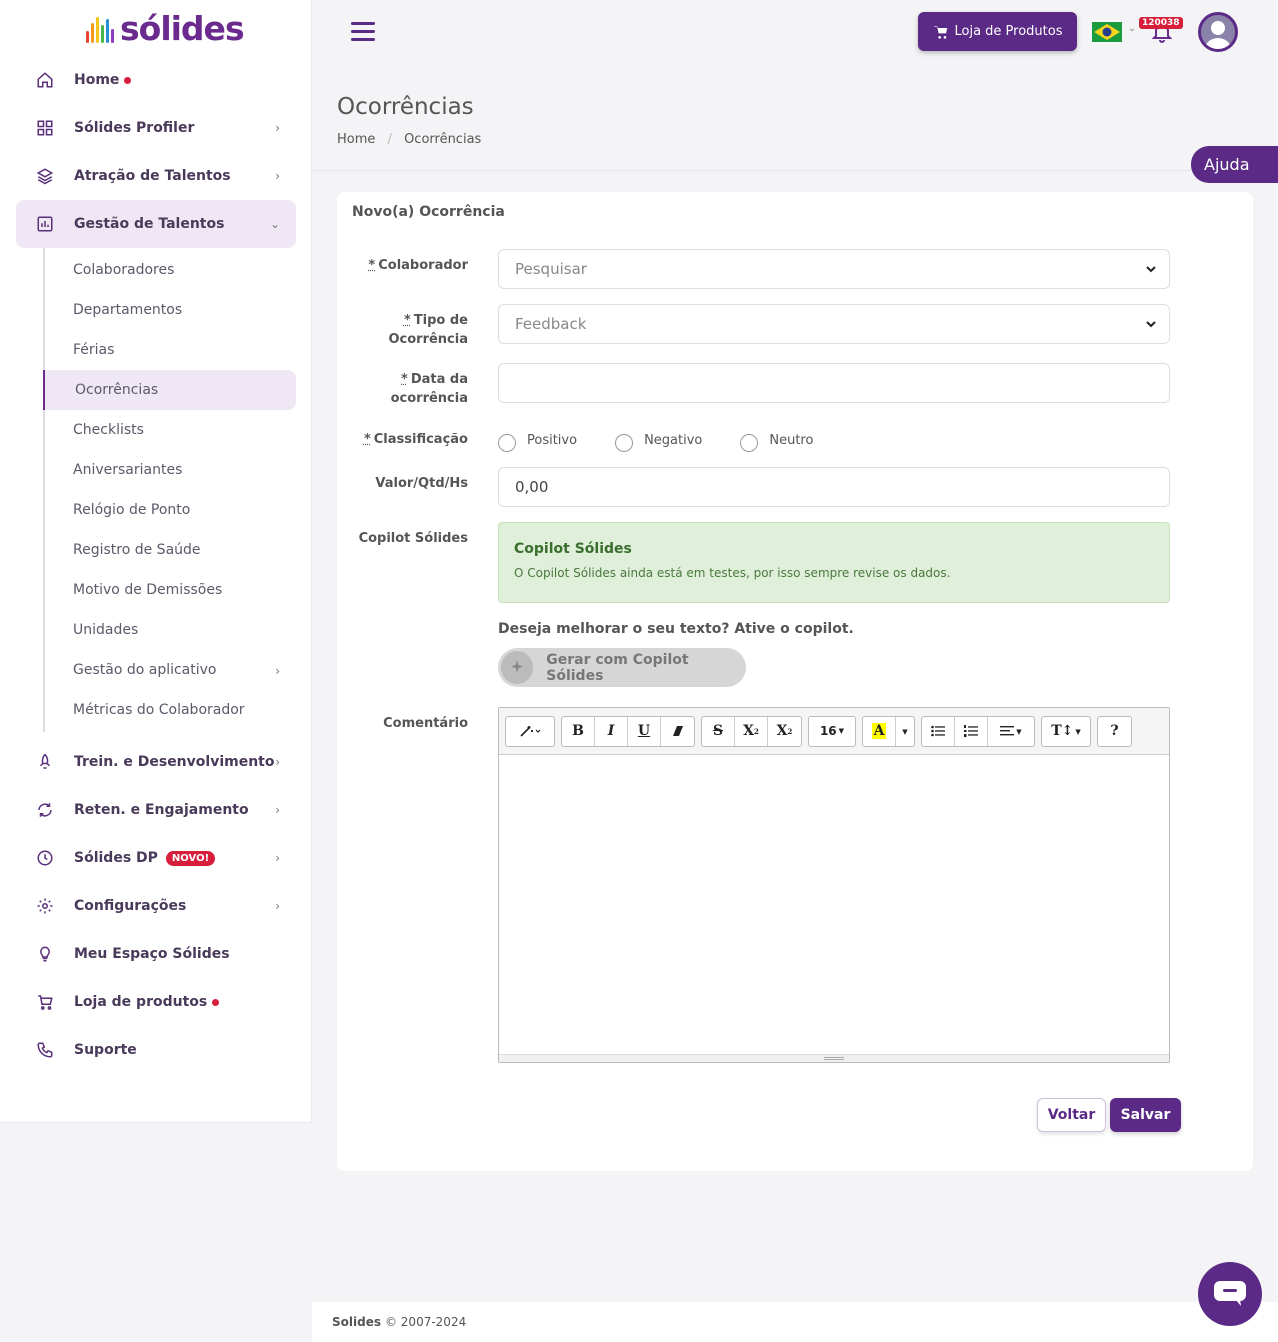 This screenshot has height=1342, width=1278. I want to click on sidebar-subitem-ocorrencias: Ocorrências, so click(169, 390).